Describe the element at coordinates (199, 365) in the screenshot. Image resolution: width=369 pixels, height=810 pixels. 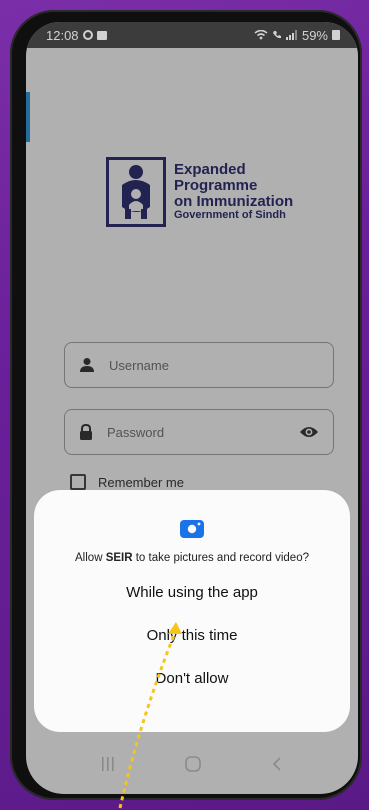
I see `username-field: Username` at that location.